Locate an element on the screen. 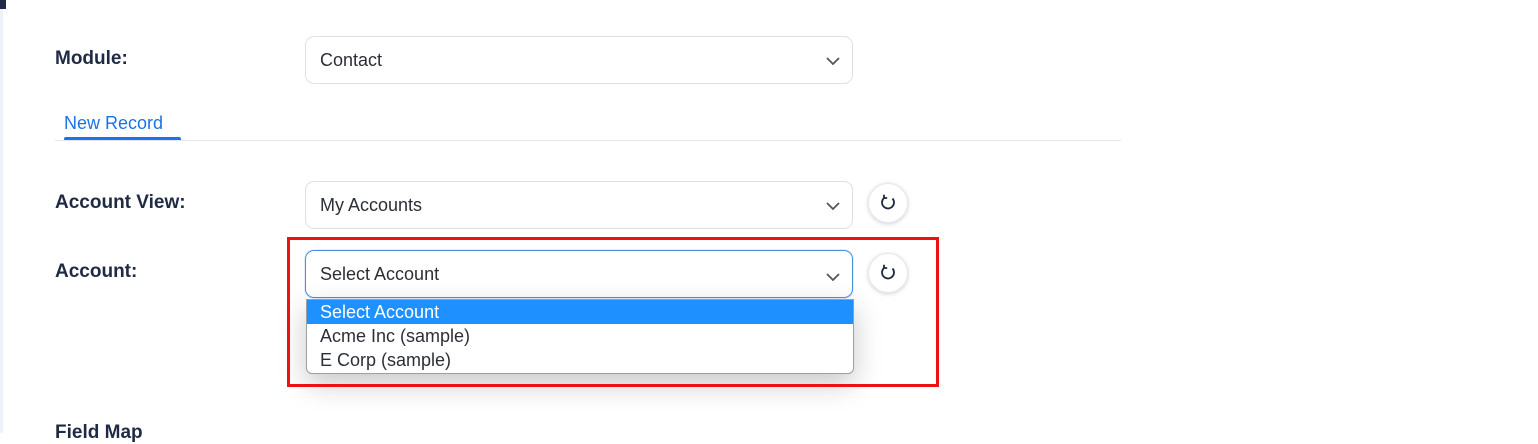 The width and height of the screenshot is (1538, 444). account-view-select: My Accounts is located at coordinates (579, 205).